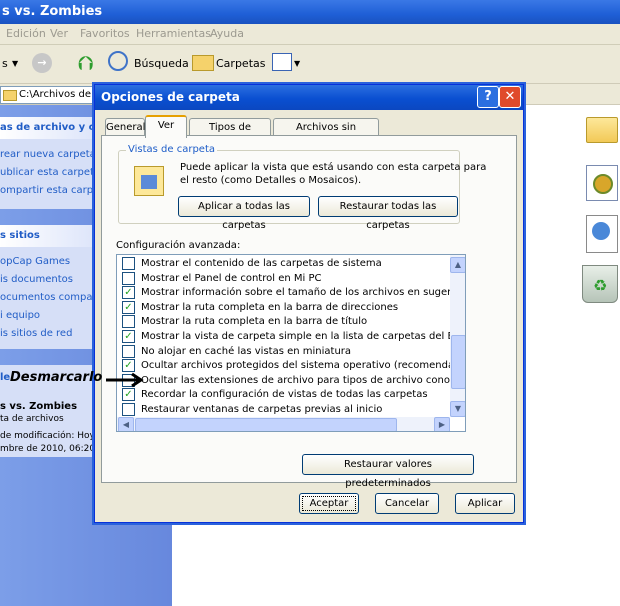 The height and width of the screenshot is (606, 620). Describe the element at coordinates (5, 63) in the screenshot. I see `back-label: s` at that location.